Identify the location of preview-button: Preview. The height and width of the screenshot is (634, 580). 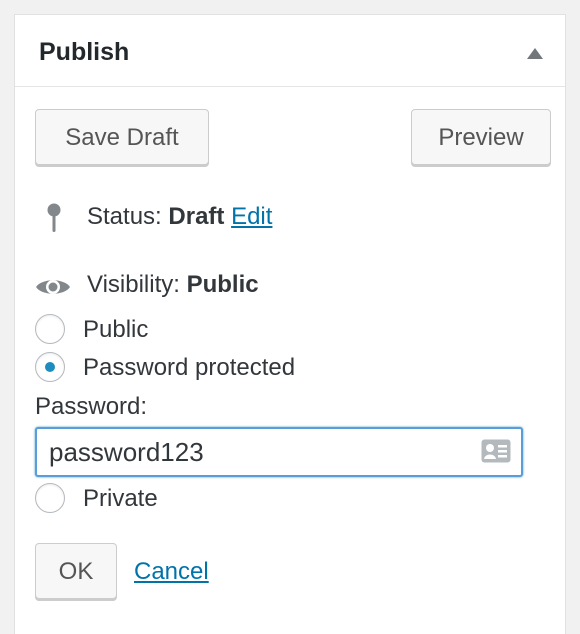
(481, 137).